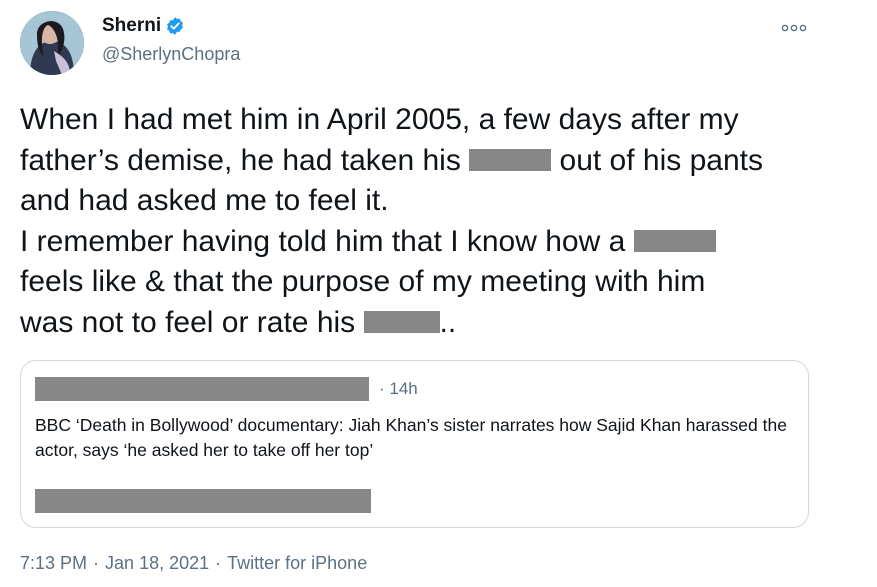 This screenshot has height=587, width=877. Describe the element at coordinates (430, 201) in the screenshot. I see `tweet-line: and had asked me to feel it.` at that location.